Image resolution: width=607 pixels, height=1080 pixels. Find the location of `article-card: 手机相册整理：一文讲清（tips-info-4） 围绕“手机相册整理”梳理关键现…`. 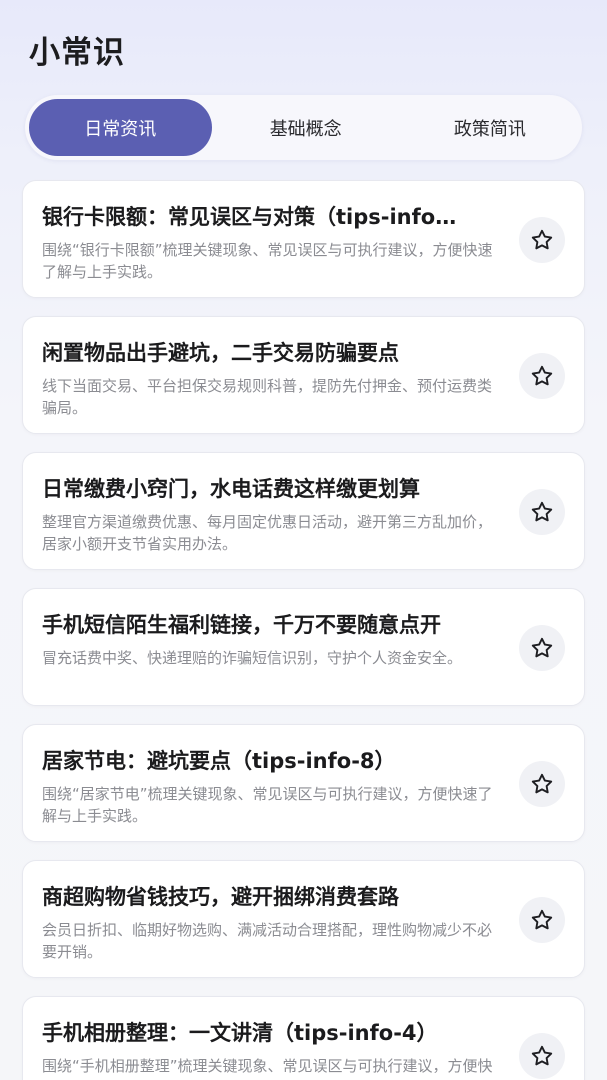

article-card: 手机相册整理：一文讲清（tips-info-4） 围绕“手机相册整理”梳理关键现… is located at coordinates (303, 1038).